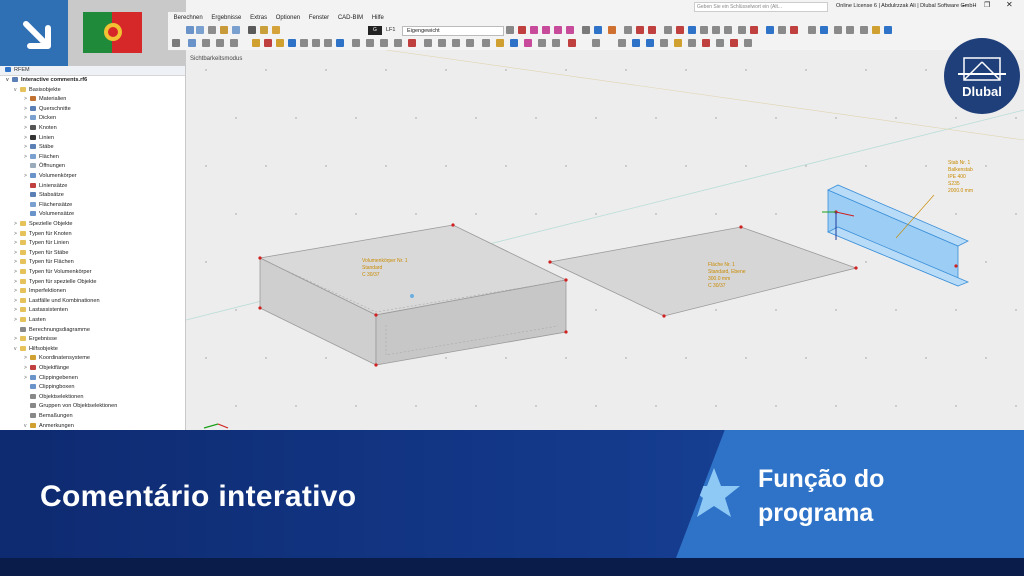 Image resolution: width=1024 pixels, height=576 pixels. I want to click on tree-item: > Typen für Linien, so click(41, 244).